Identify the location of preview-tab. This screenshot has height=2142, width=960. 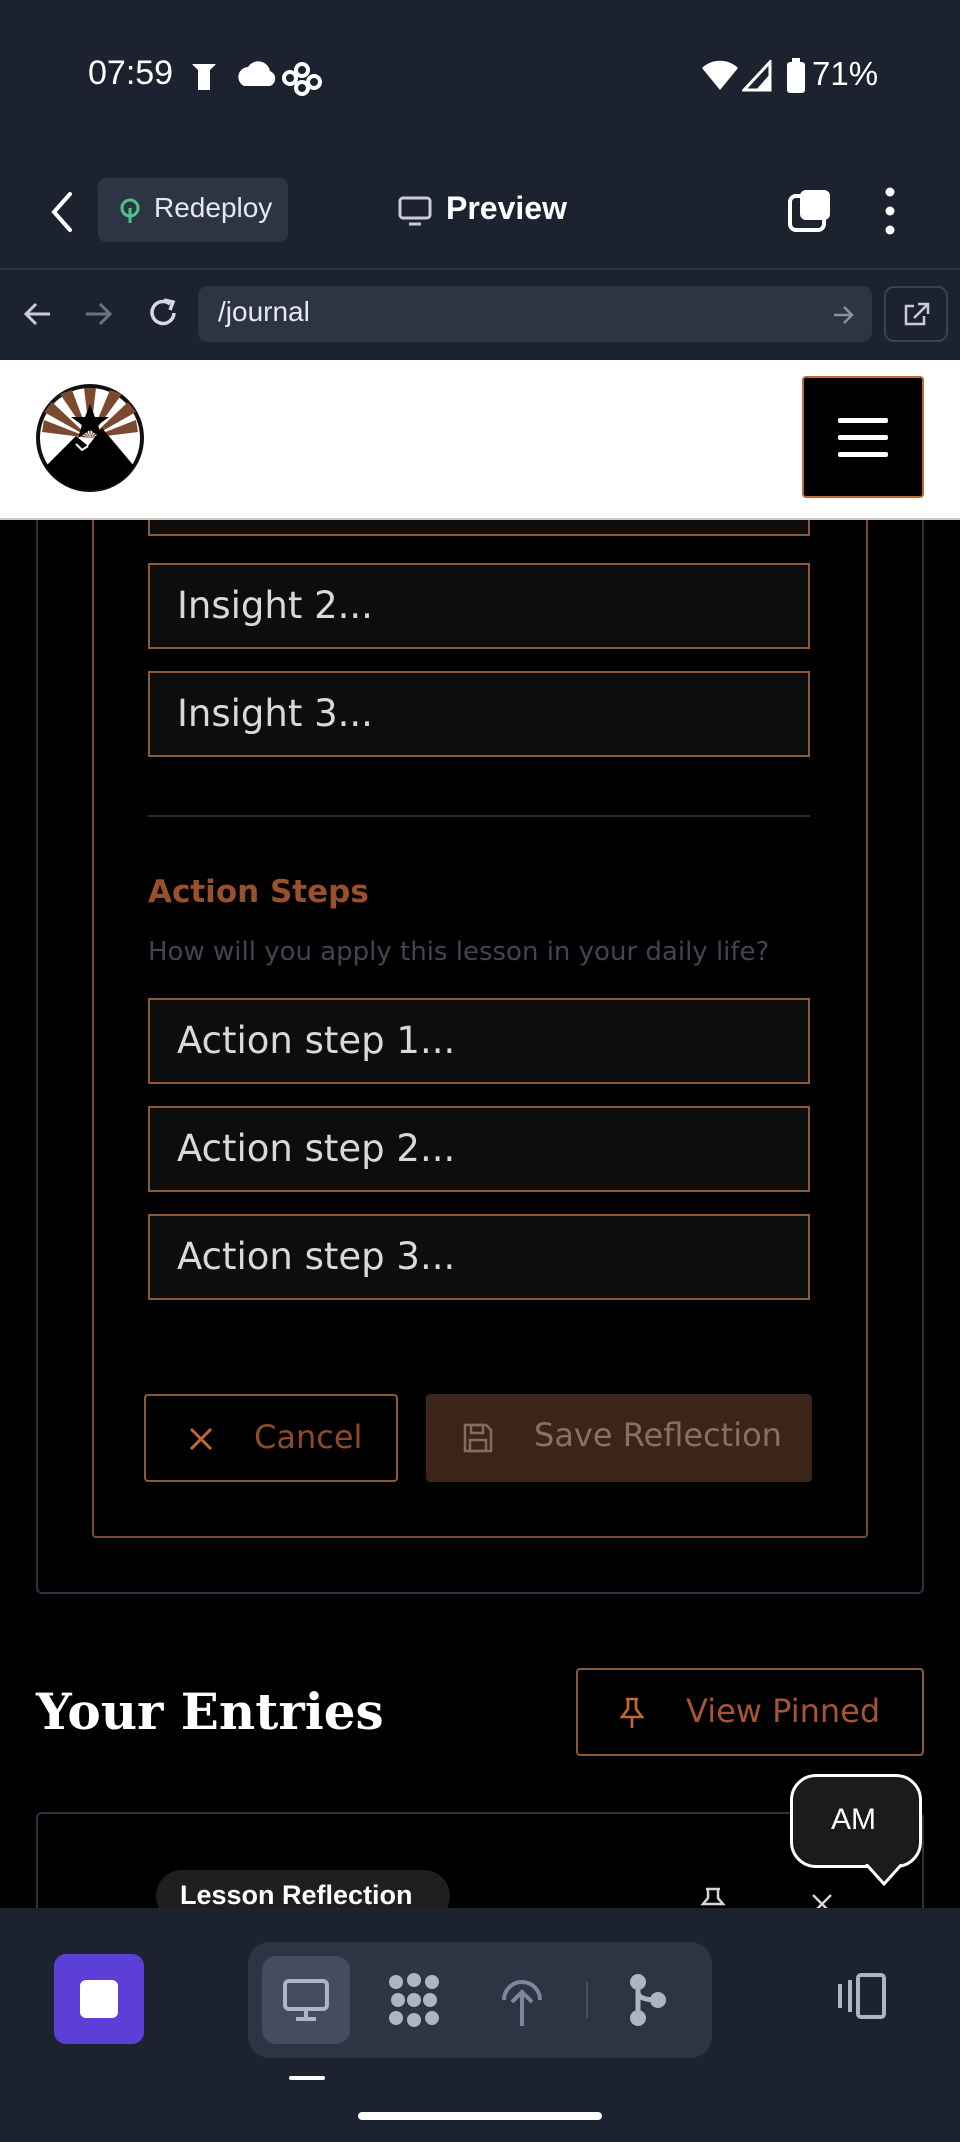
(306, 2000).